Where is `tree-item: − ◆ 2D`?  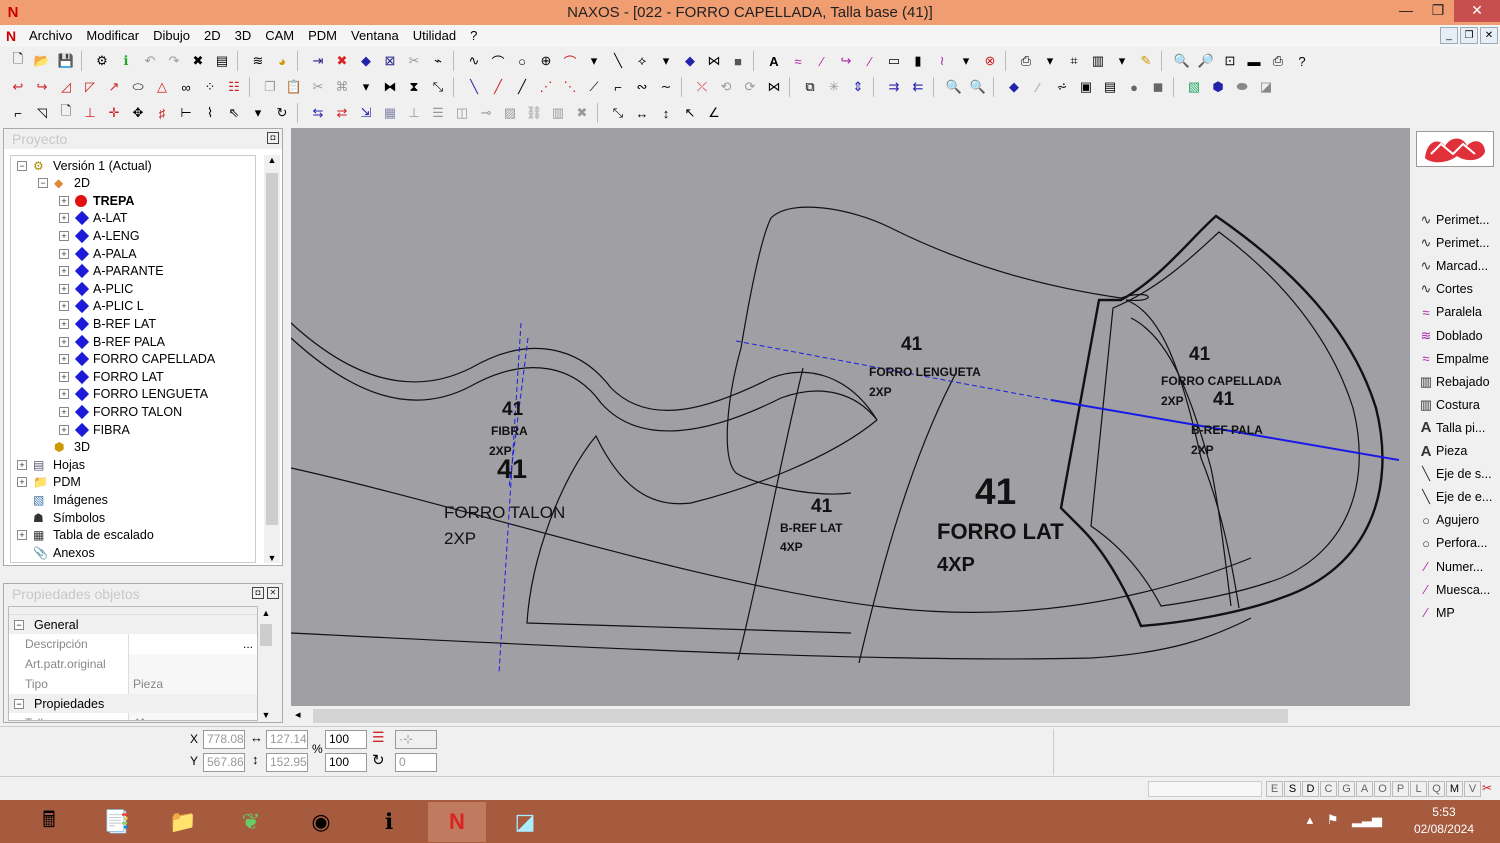
tree-item: − ◆ 2D is located at coordinates (64, 183).